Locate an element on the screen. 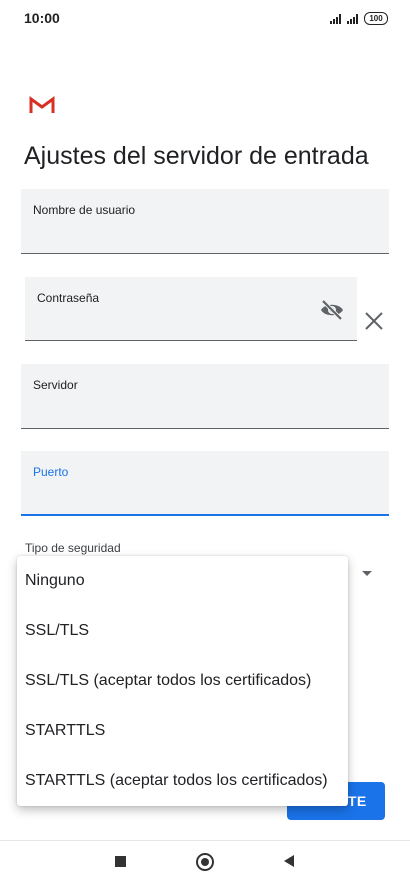 Image resolution: width=410 pixels, height=889 pixels. home-icon is located at coordinates (205, 862).